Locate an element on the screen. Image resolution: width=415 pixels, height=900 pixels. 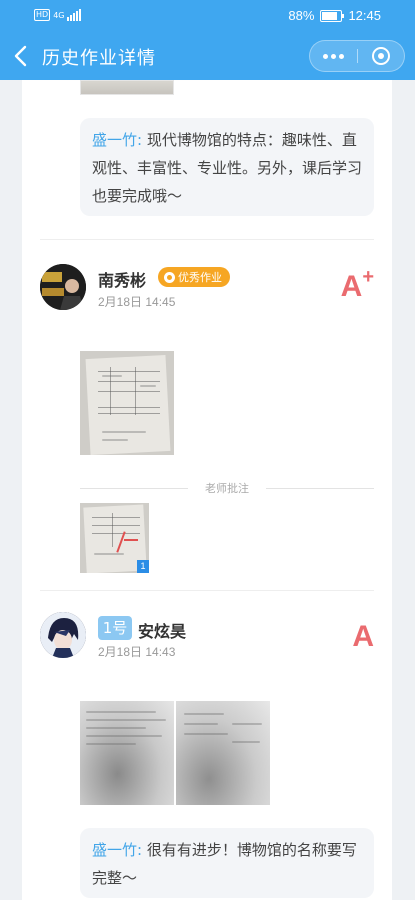
signal-icon is located at coordinates (74, 15).